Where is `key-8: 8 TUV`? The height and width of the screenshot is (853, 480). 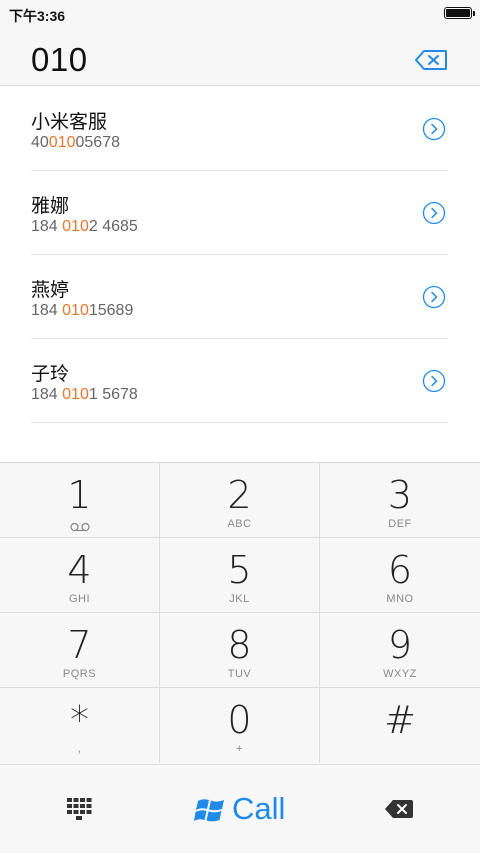 key-8: 8 TUV is located at coordinates (240, 650).